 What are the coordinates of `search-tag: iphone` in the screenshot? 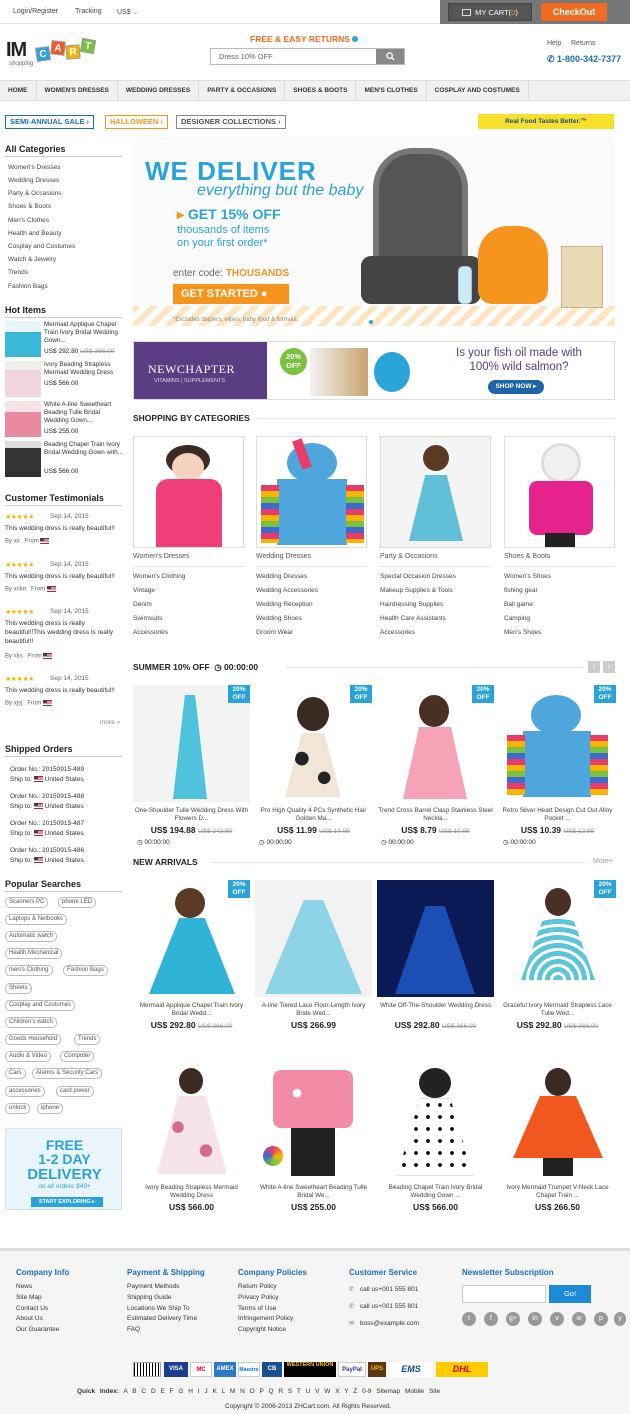 It's located at (50, 1108).